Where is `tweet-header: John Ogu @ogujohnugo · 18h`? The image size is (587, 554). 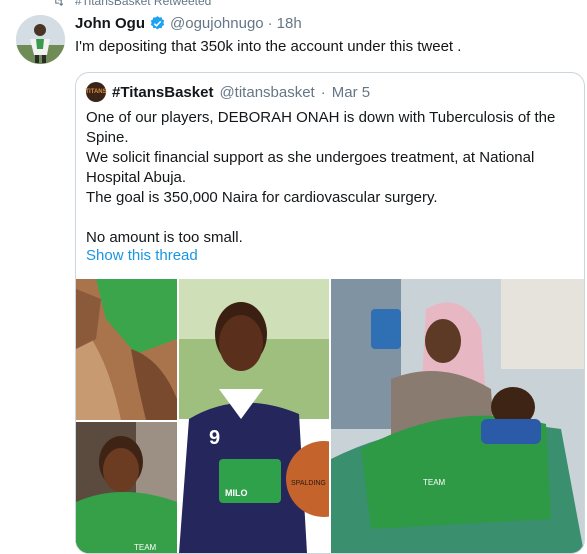 tweet-header: John Ogu @ogujohnugo · 18h is located at coordinates (188, 23).